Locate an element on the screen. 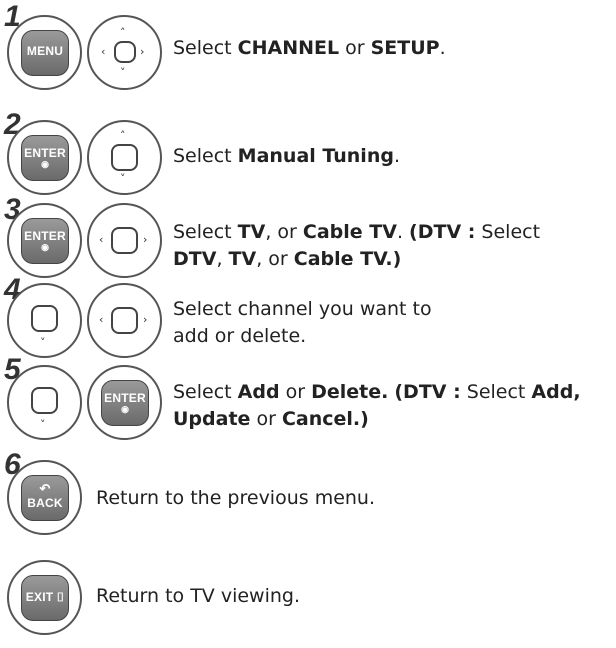 The image size is (616, 648). exit-button-holder: EXIT ⌷ is located at coordinates (44, 597).